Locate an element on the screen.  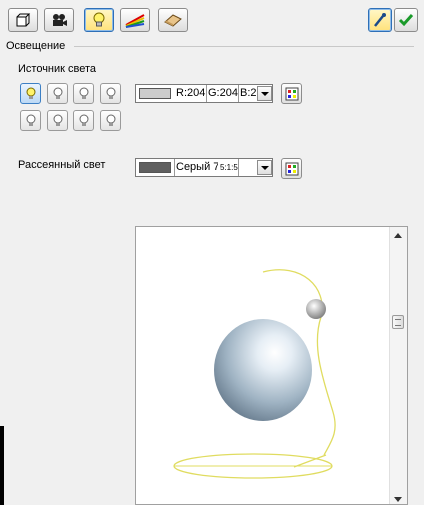
light-color-swatch is located at coordinates (155, 93).